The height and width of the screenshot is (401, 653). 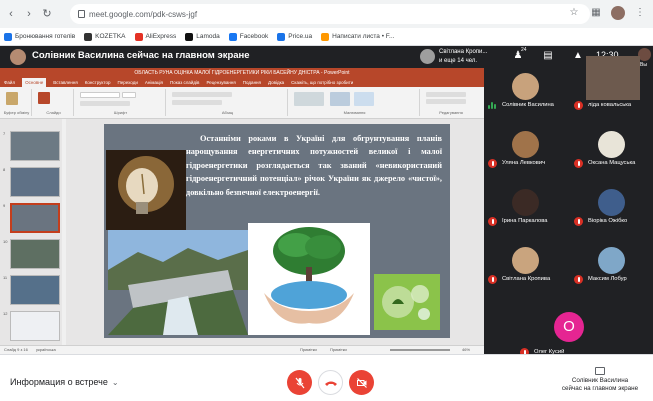 What do you see at coordinates (143, 14) in the screenshot?
I see `url-text: meet.google.com/pdk-csws-jgf` at bounding box center [143, 14].